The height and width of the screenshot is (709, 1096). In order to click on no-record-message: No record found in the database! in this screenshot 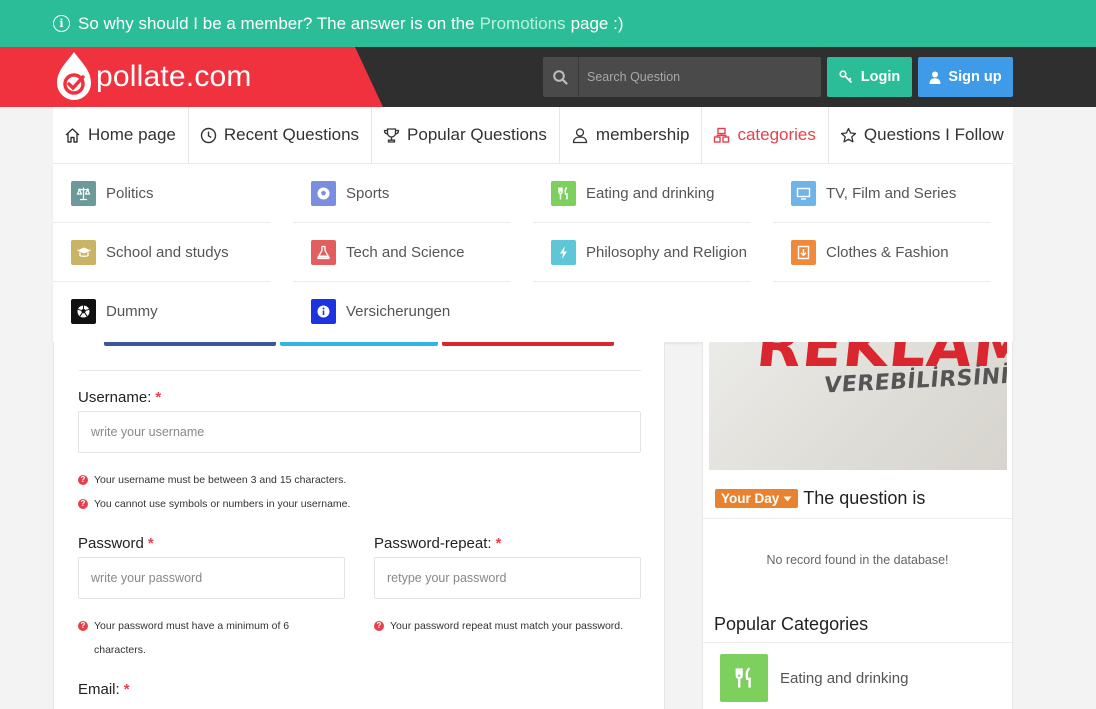, I will do `click(857, 560)`.